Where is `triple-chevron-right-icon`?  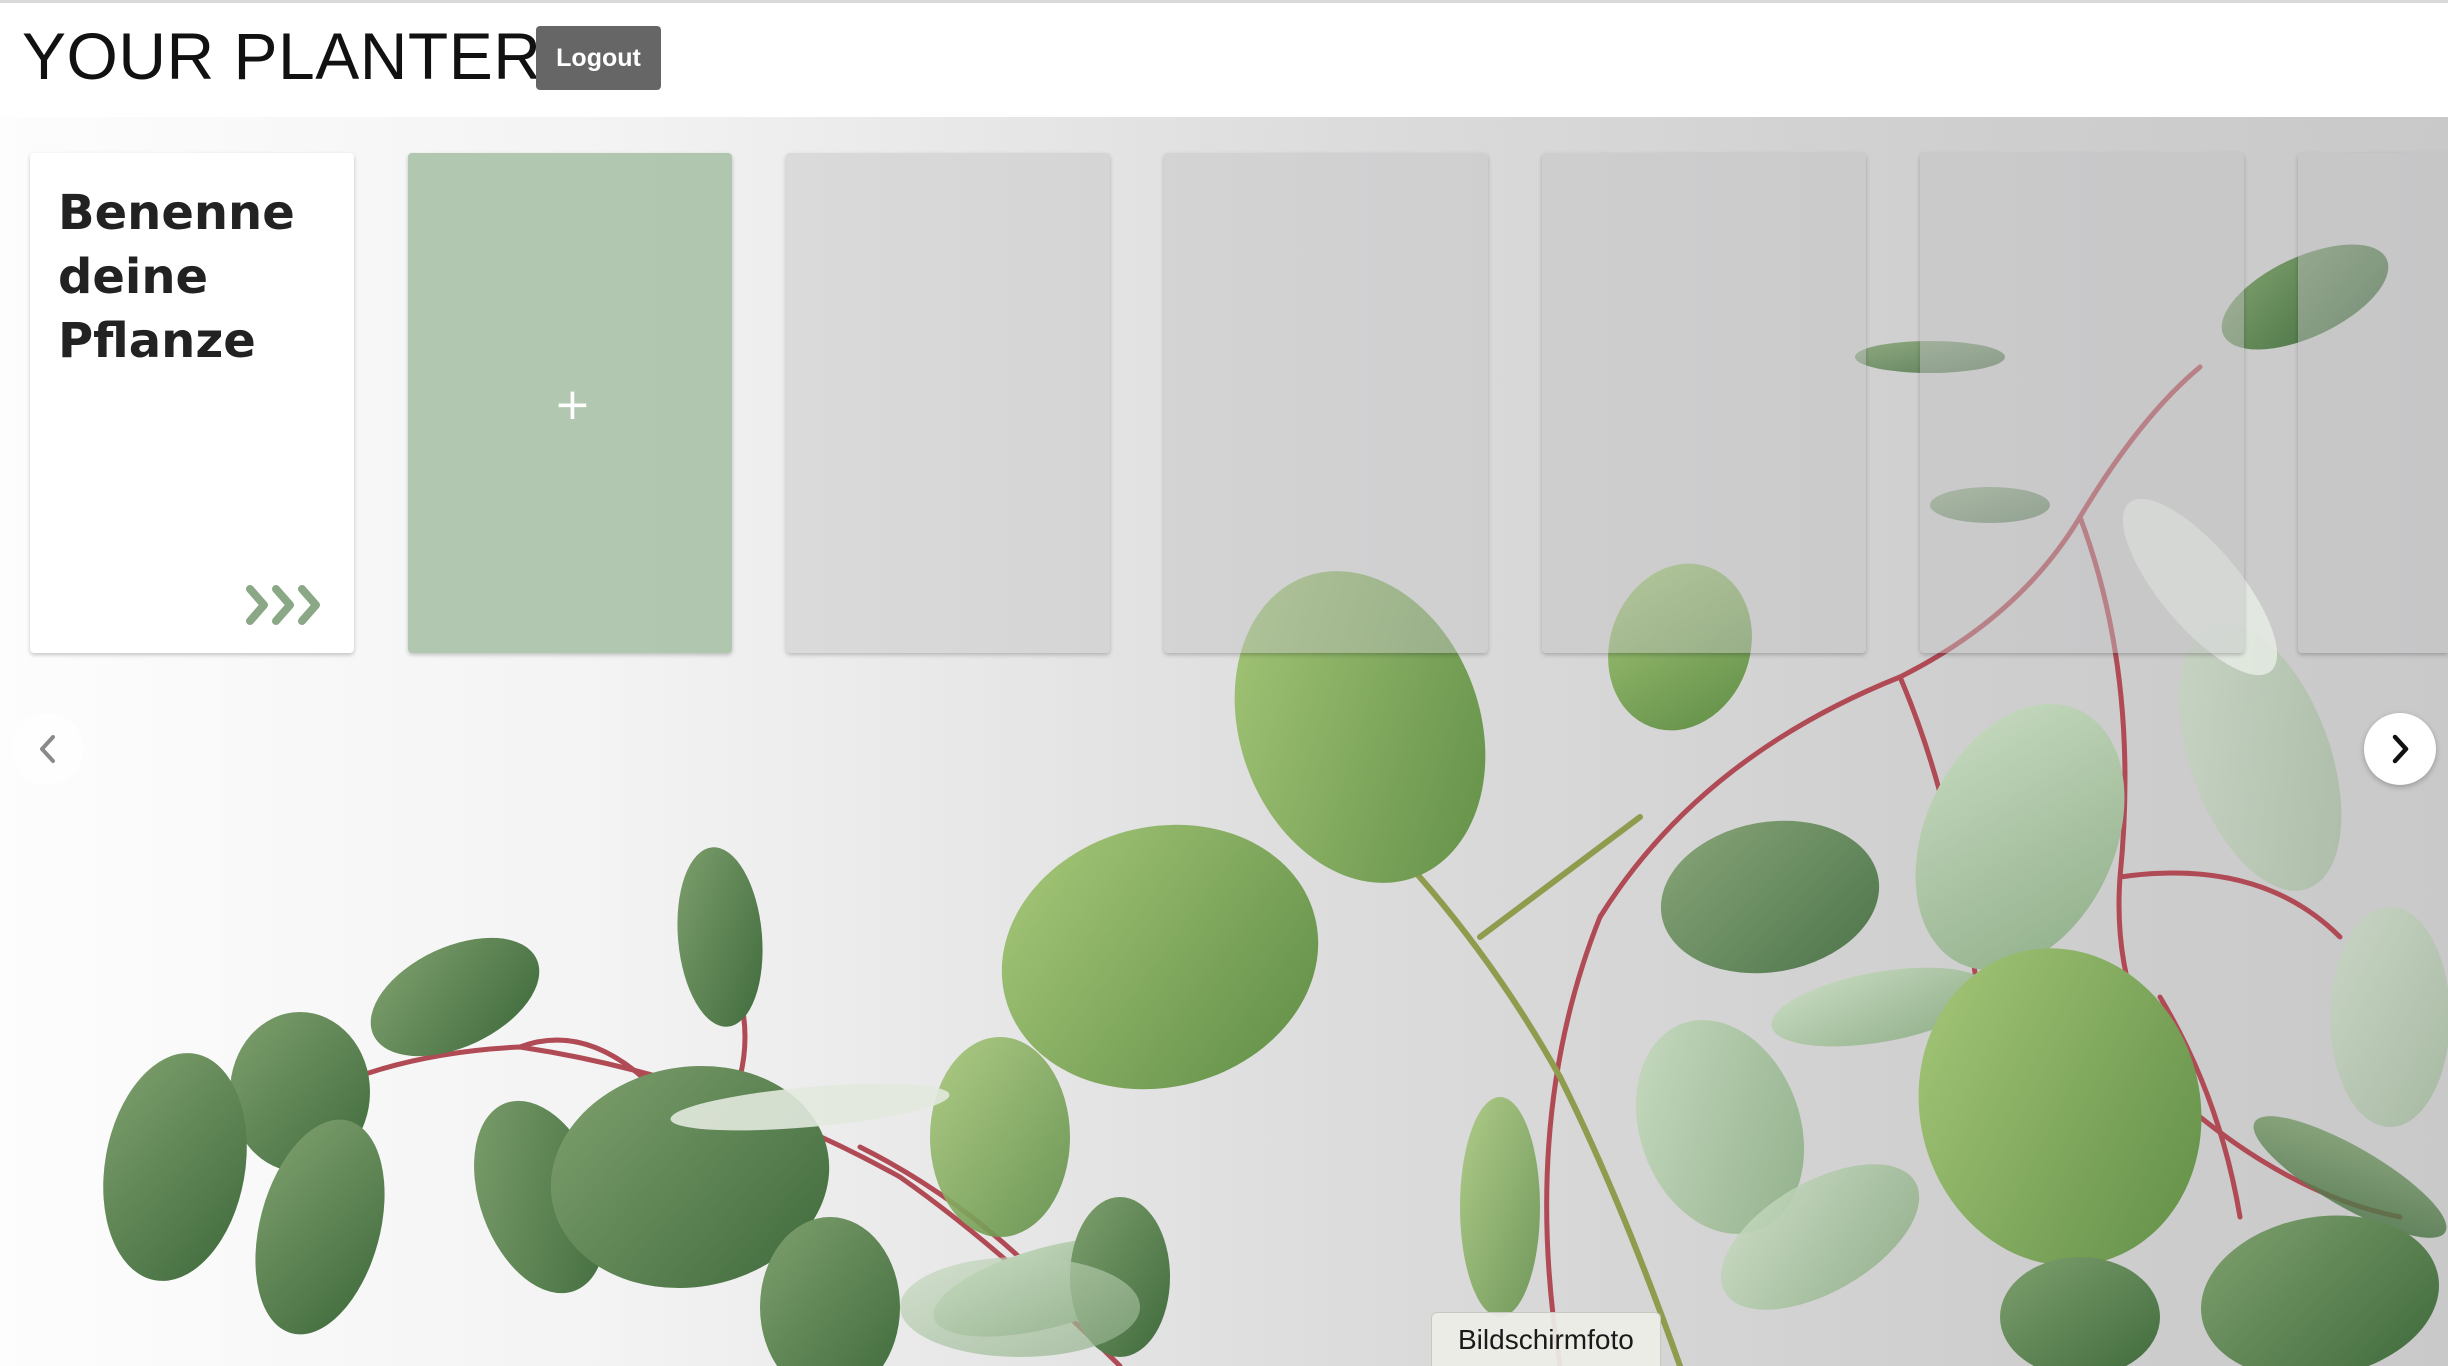
triple-chevron-right-icon is located at coordinates (284, 605).